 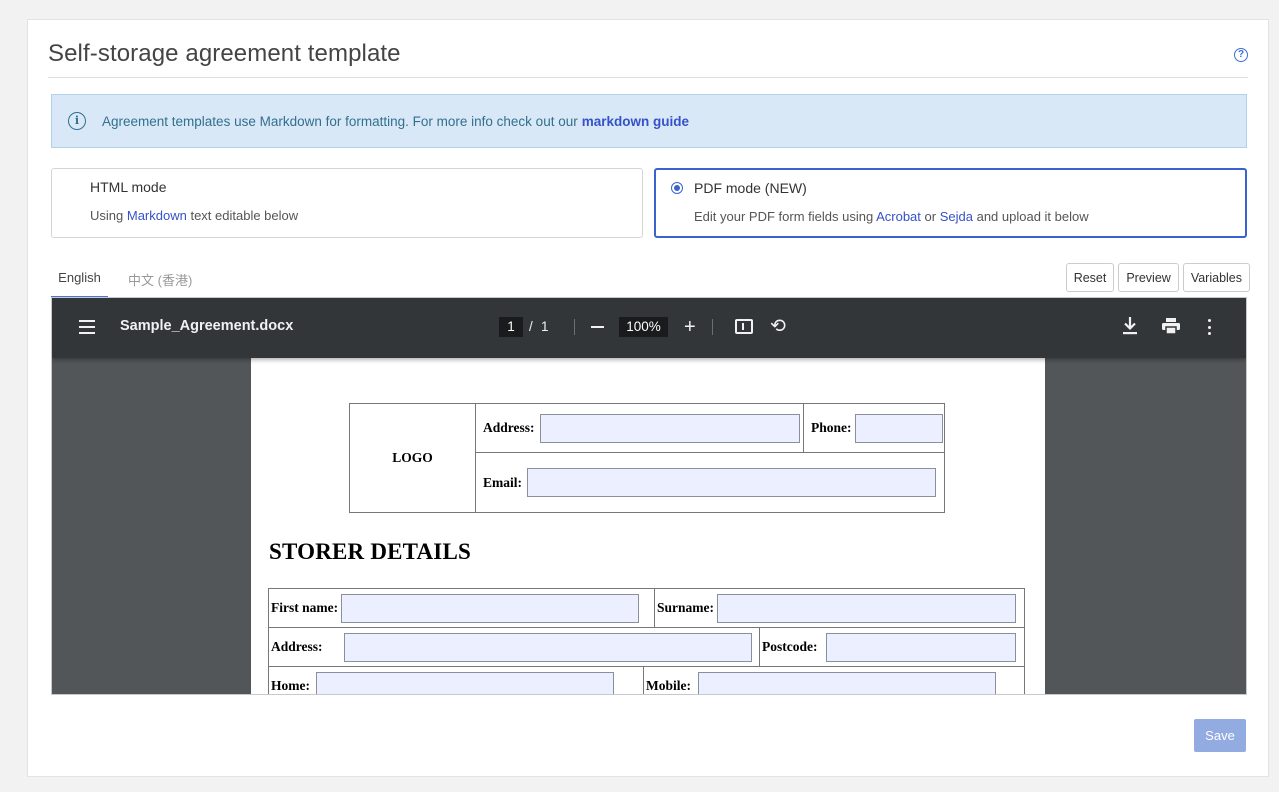 I want to click on variables-button: Variables, so click(x=1216, y=277).